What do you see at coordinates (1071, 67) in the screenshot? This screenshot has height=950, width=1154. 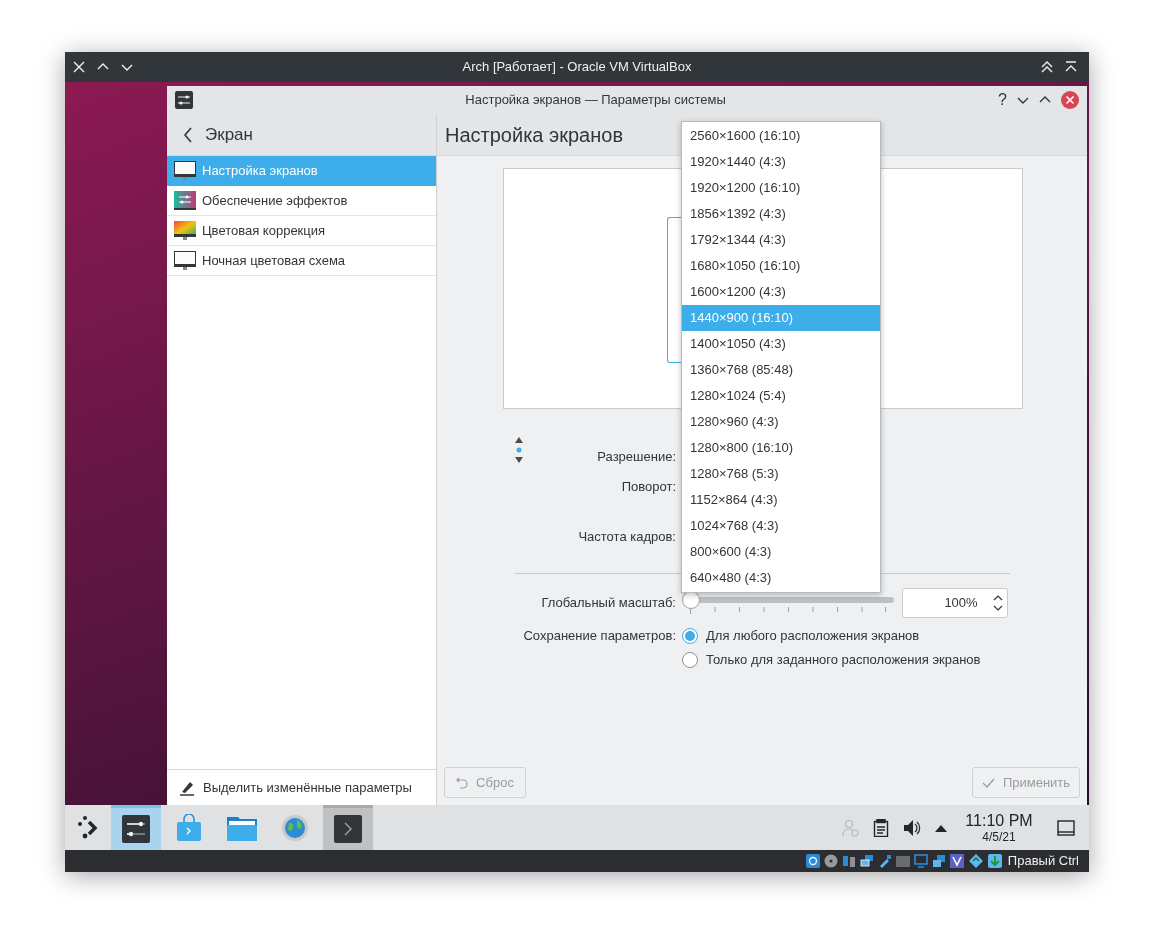 I see `keep-above-icon` at bounding box center [1071, 67].